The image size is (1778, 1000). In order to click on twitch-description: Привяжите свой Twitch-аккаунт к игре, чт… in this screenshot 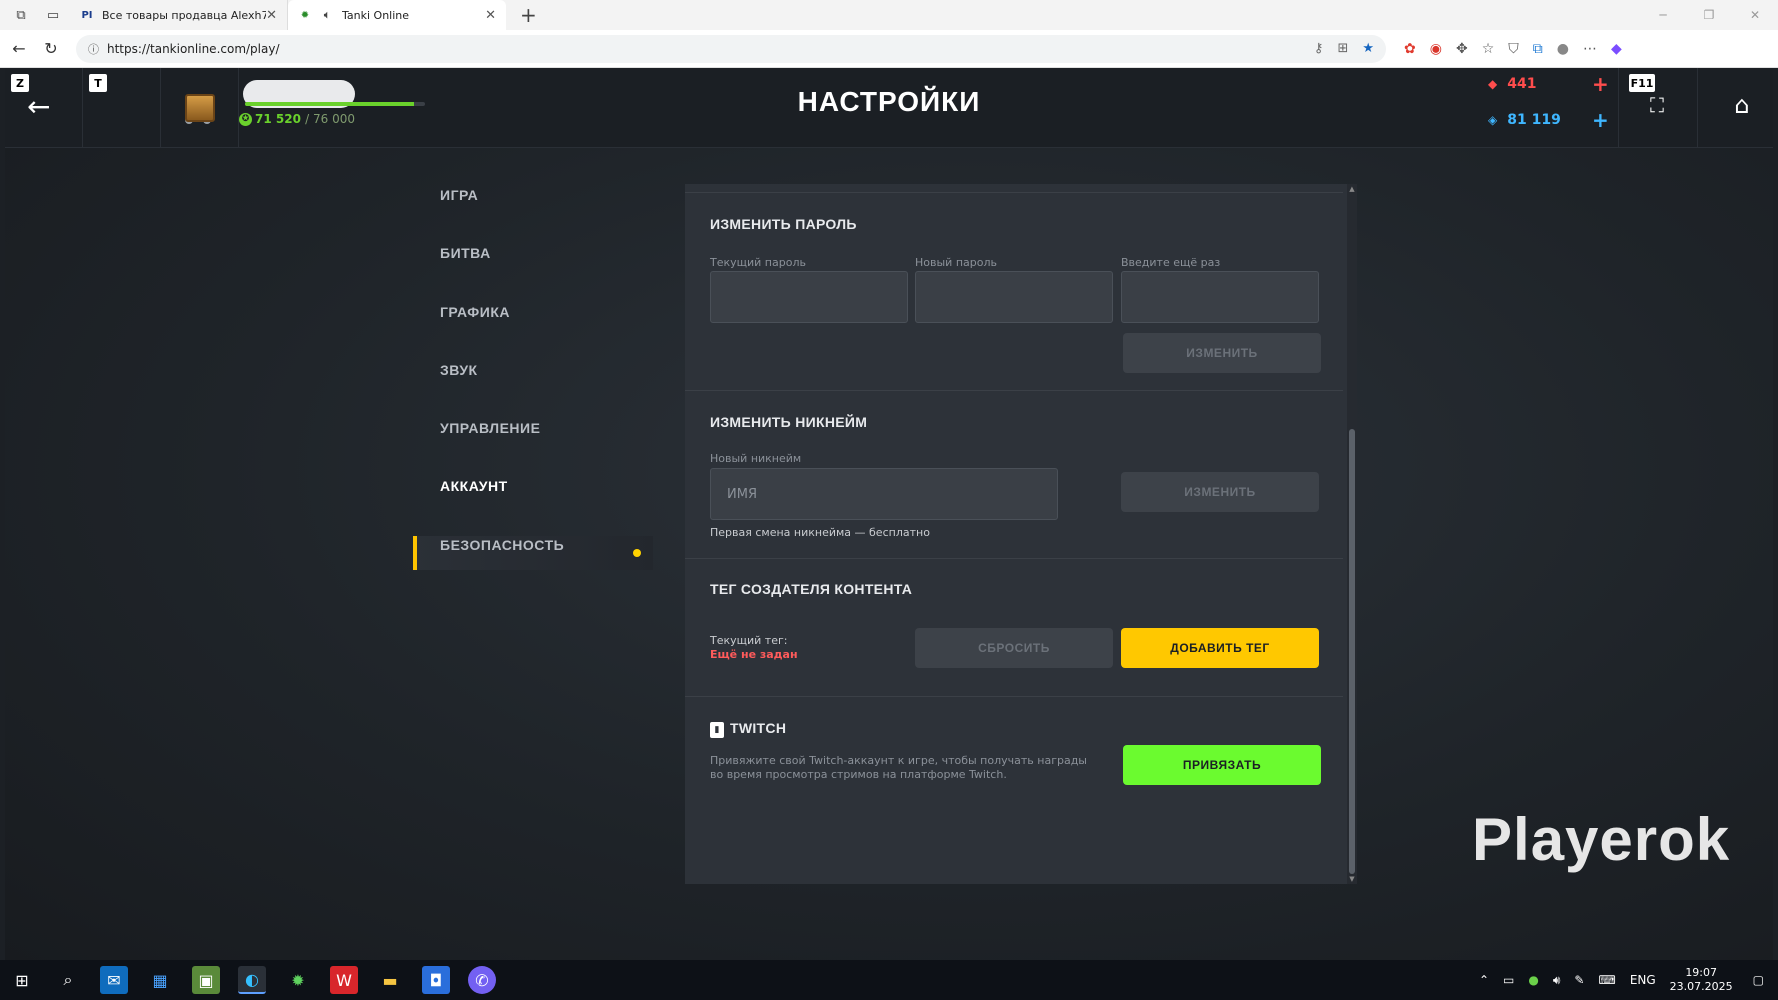, I will do `click(898, 767)`.